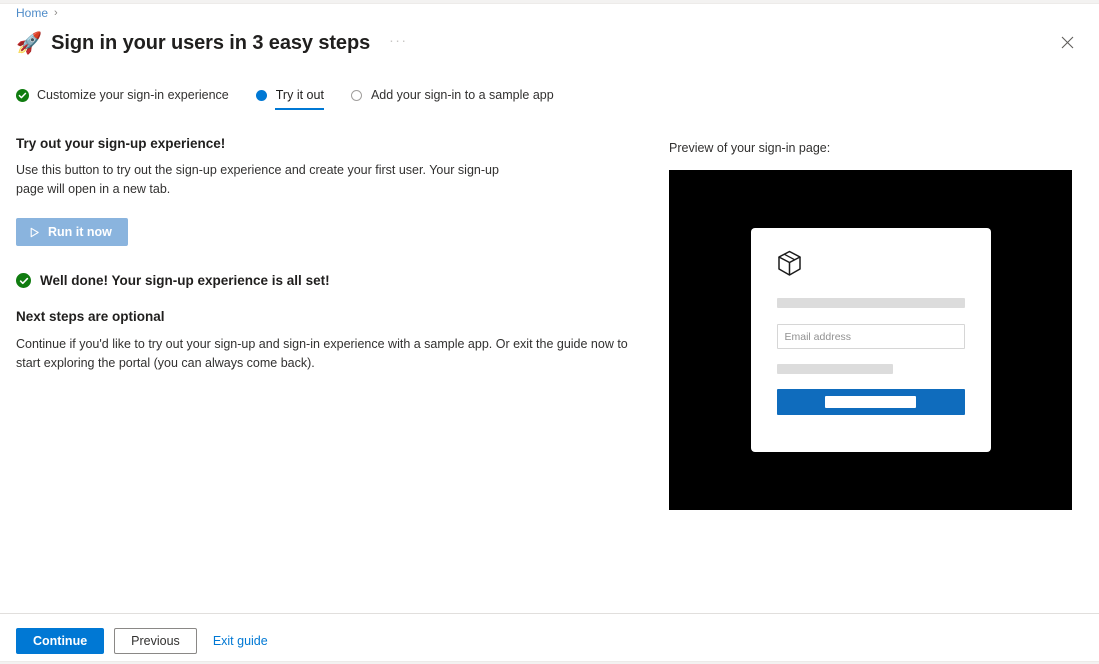 This screenshot has width=1099, height=664. I want to click on run-it-now-button: Run it now, so click(72, 232).